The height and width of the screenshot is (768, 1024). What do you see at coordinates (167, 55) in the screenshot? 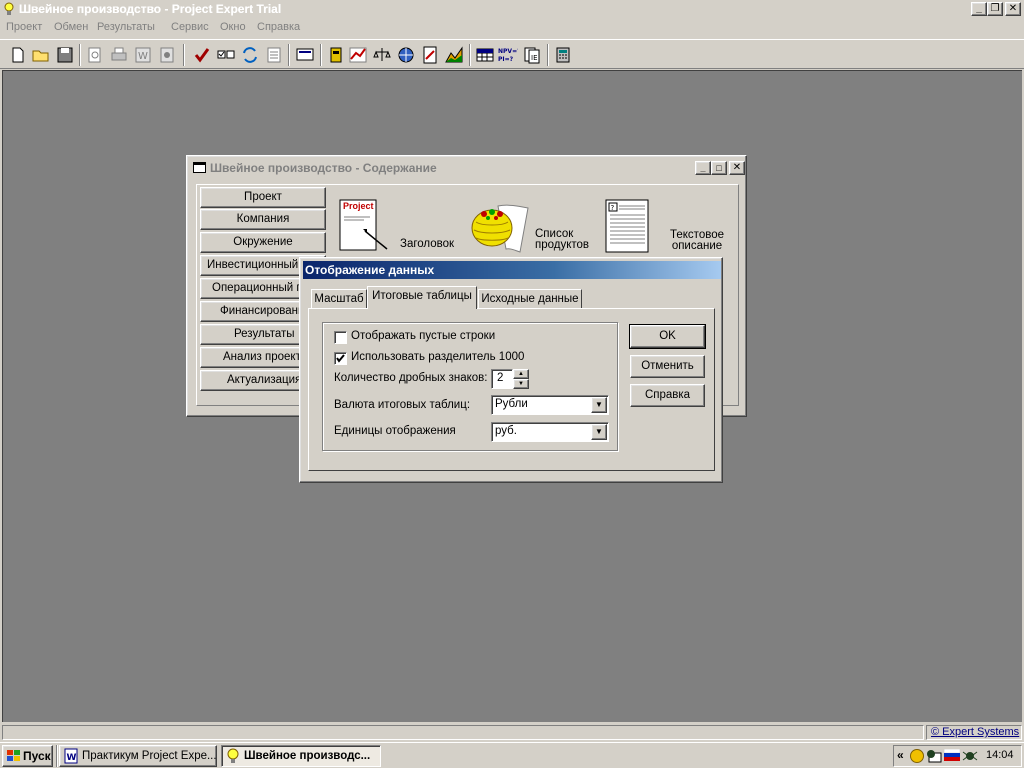
I see `document-icon` at bounding box center [167, 55].